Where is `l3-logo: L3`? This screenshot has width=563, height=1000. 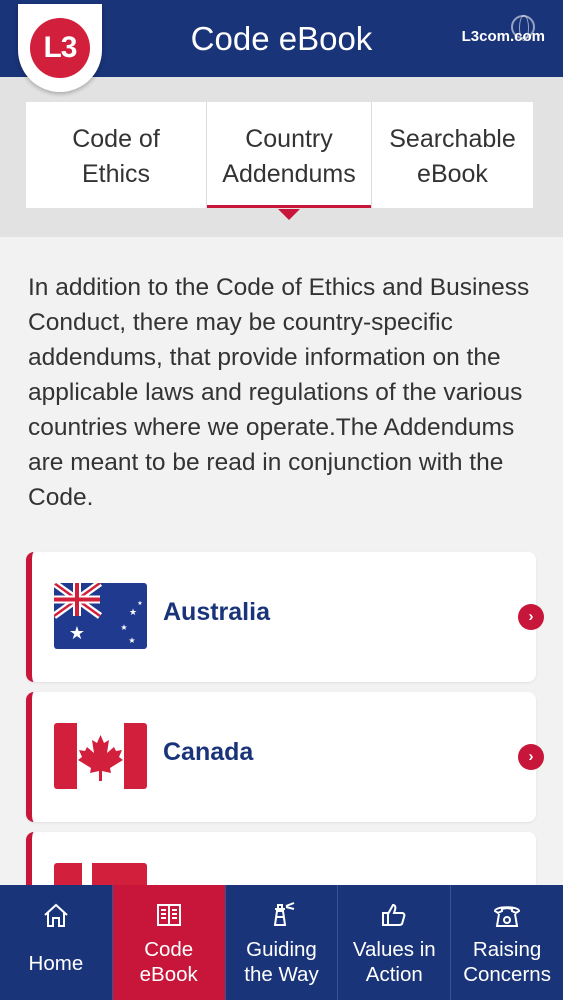
l3-logo: L3 is located at coordinates (60, 48).